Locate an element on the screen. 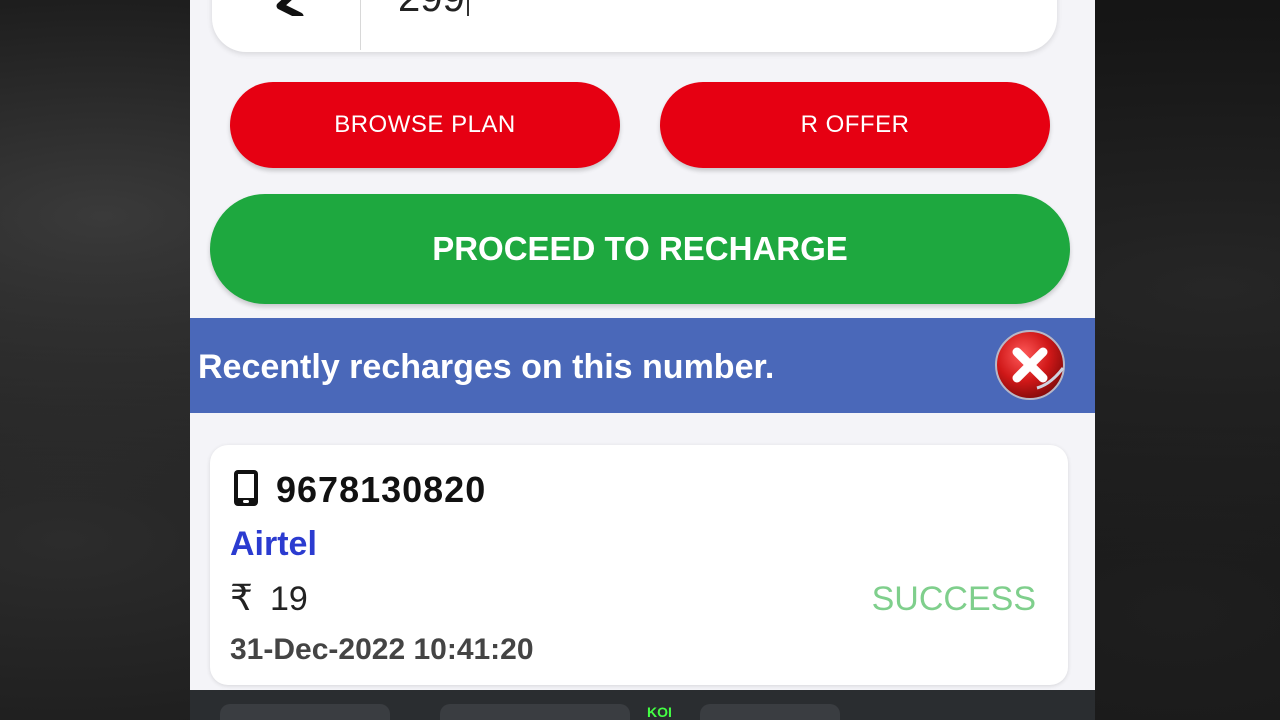 This screenshot has width=1280, height=720. recent-recharges-header: Recently recharges on this number. is located at coordinates (642, 365).